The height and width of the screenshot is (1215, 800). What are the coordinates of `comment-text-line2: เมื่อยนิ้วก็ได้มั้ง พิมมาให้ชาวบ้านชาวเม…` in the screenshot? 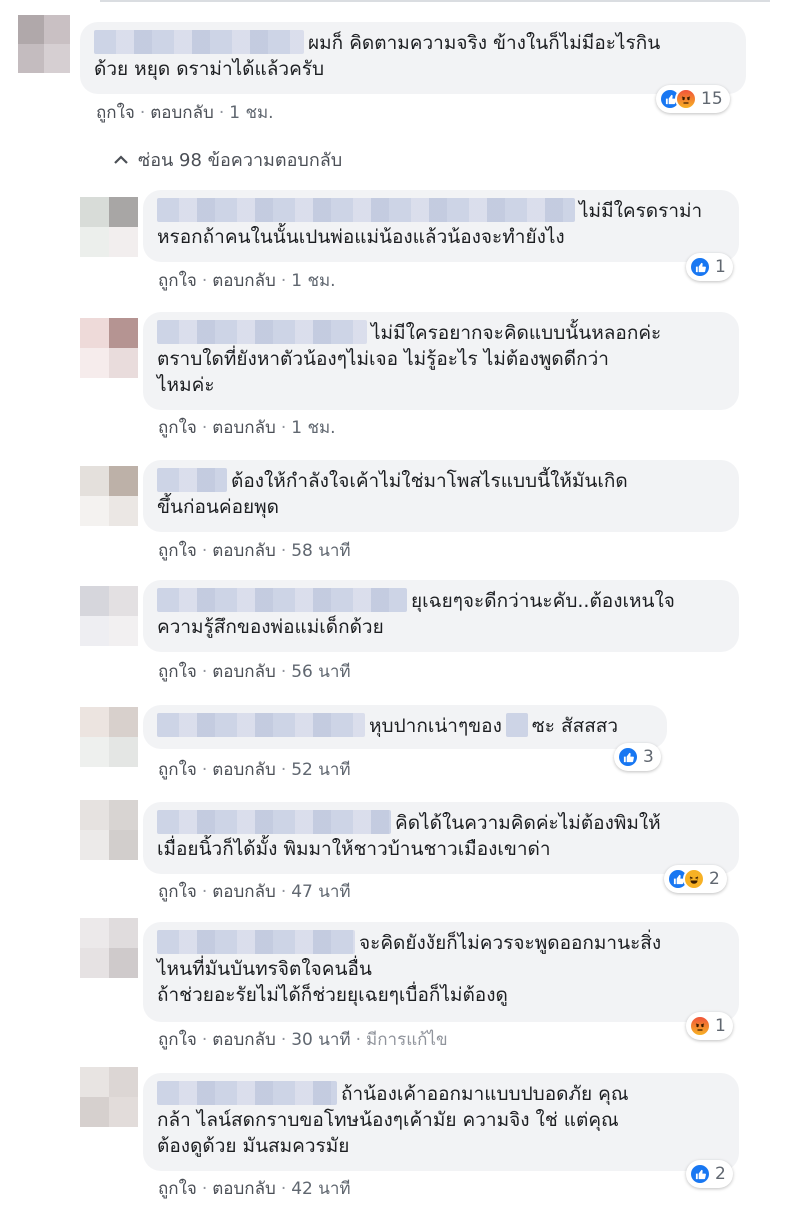 It's located at (354, 849).